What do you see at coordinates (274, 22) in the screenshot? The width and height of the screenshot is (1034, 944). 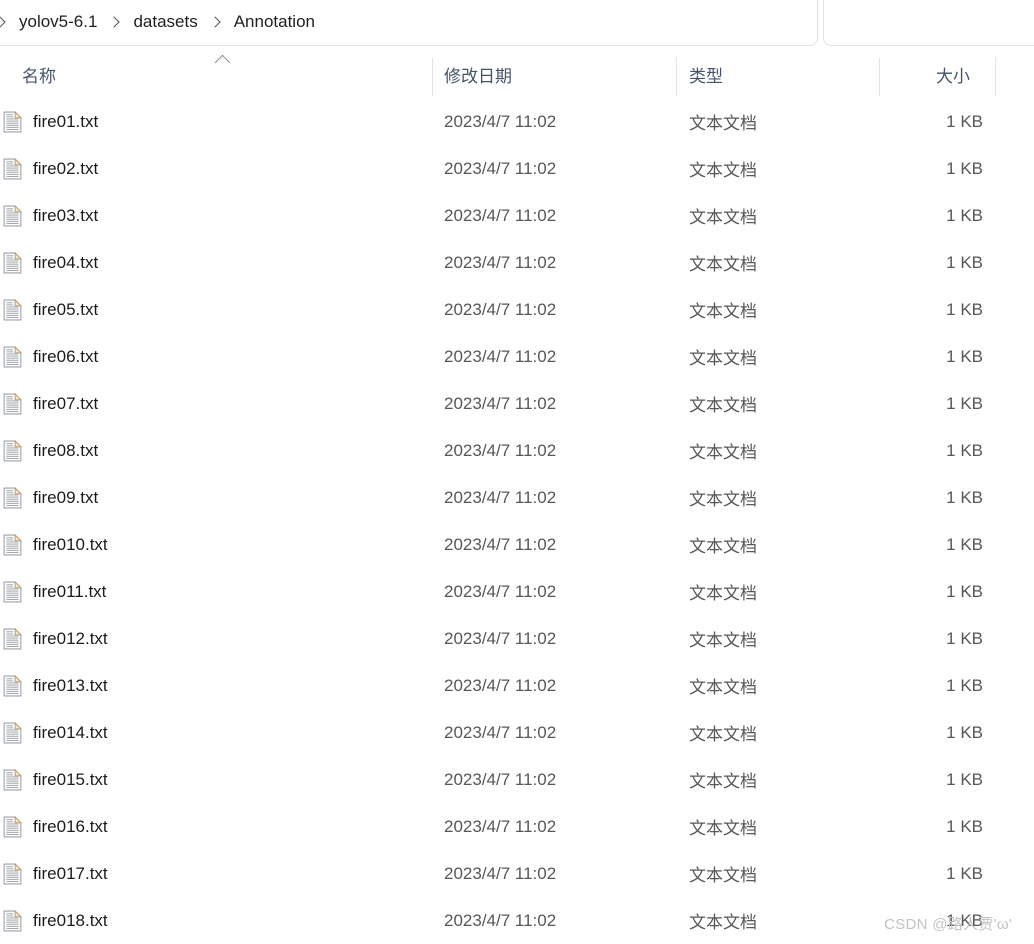 I see `breadcrumb-item-annotation: Annotation` at bounding box center [274, 22].